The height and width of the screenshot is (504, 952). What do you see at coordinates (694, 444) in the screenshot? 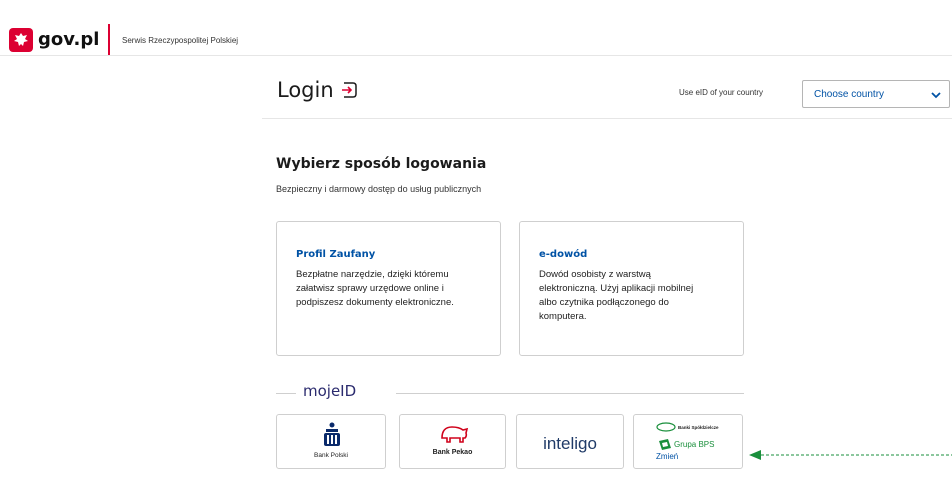
I see `bank-group: Grupa BPS` at bounding box center [694, 444].